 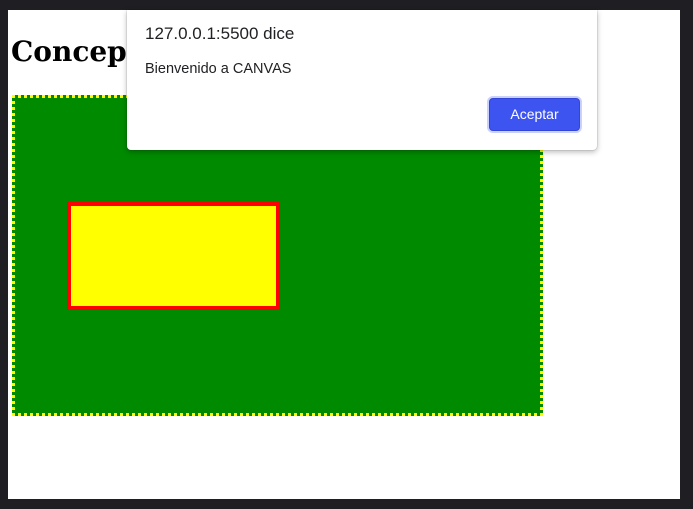 What do you see at coordinates (220, 33) in the screenshot?
I see `alert-origin-title: 127.0.0.1:5500 dice` at bounding box center [220, 33].